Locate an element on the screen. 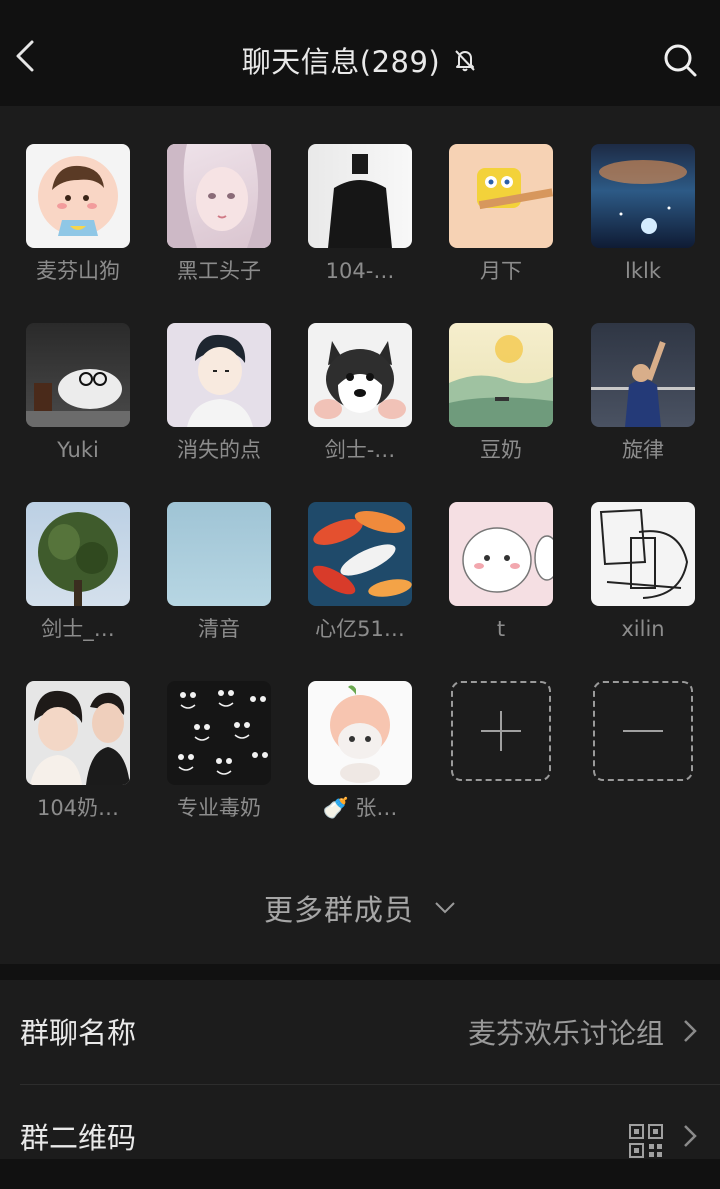  suit-figure-avatar is located at coordinates (360, 196).